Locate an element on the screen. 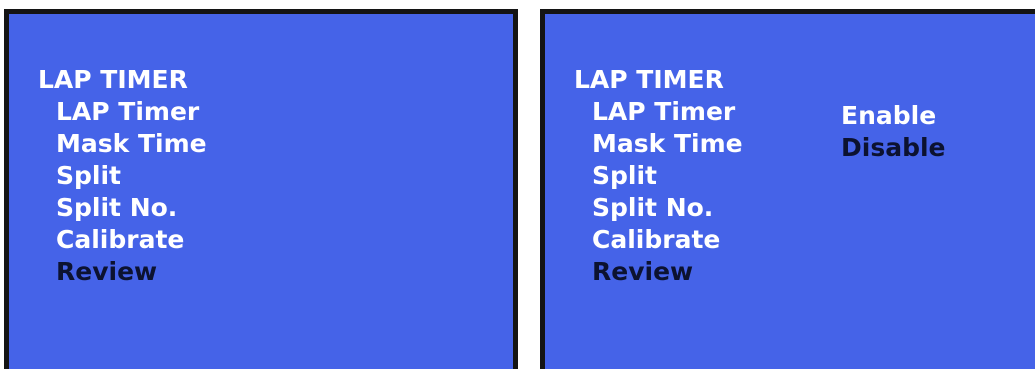 Image resolution: width=1035 pixels, height=369 pixels. lap-timer-options: Enable Disable is located at coordinates (893, 132).